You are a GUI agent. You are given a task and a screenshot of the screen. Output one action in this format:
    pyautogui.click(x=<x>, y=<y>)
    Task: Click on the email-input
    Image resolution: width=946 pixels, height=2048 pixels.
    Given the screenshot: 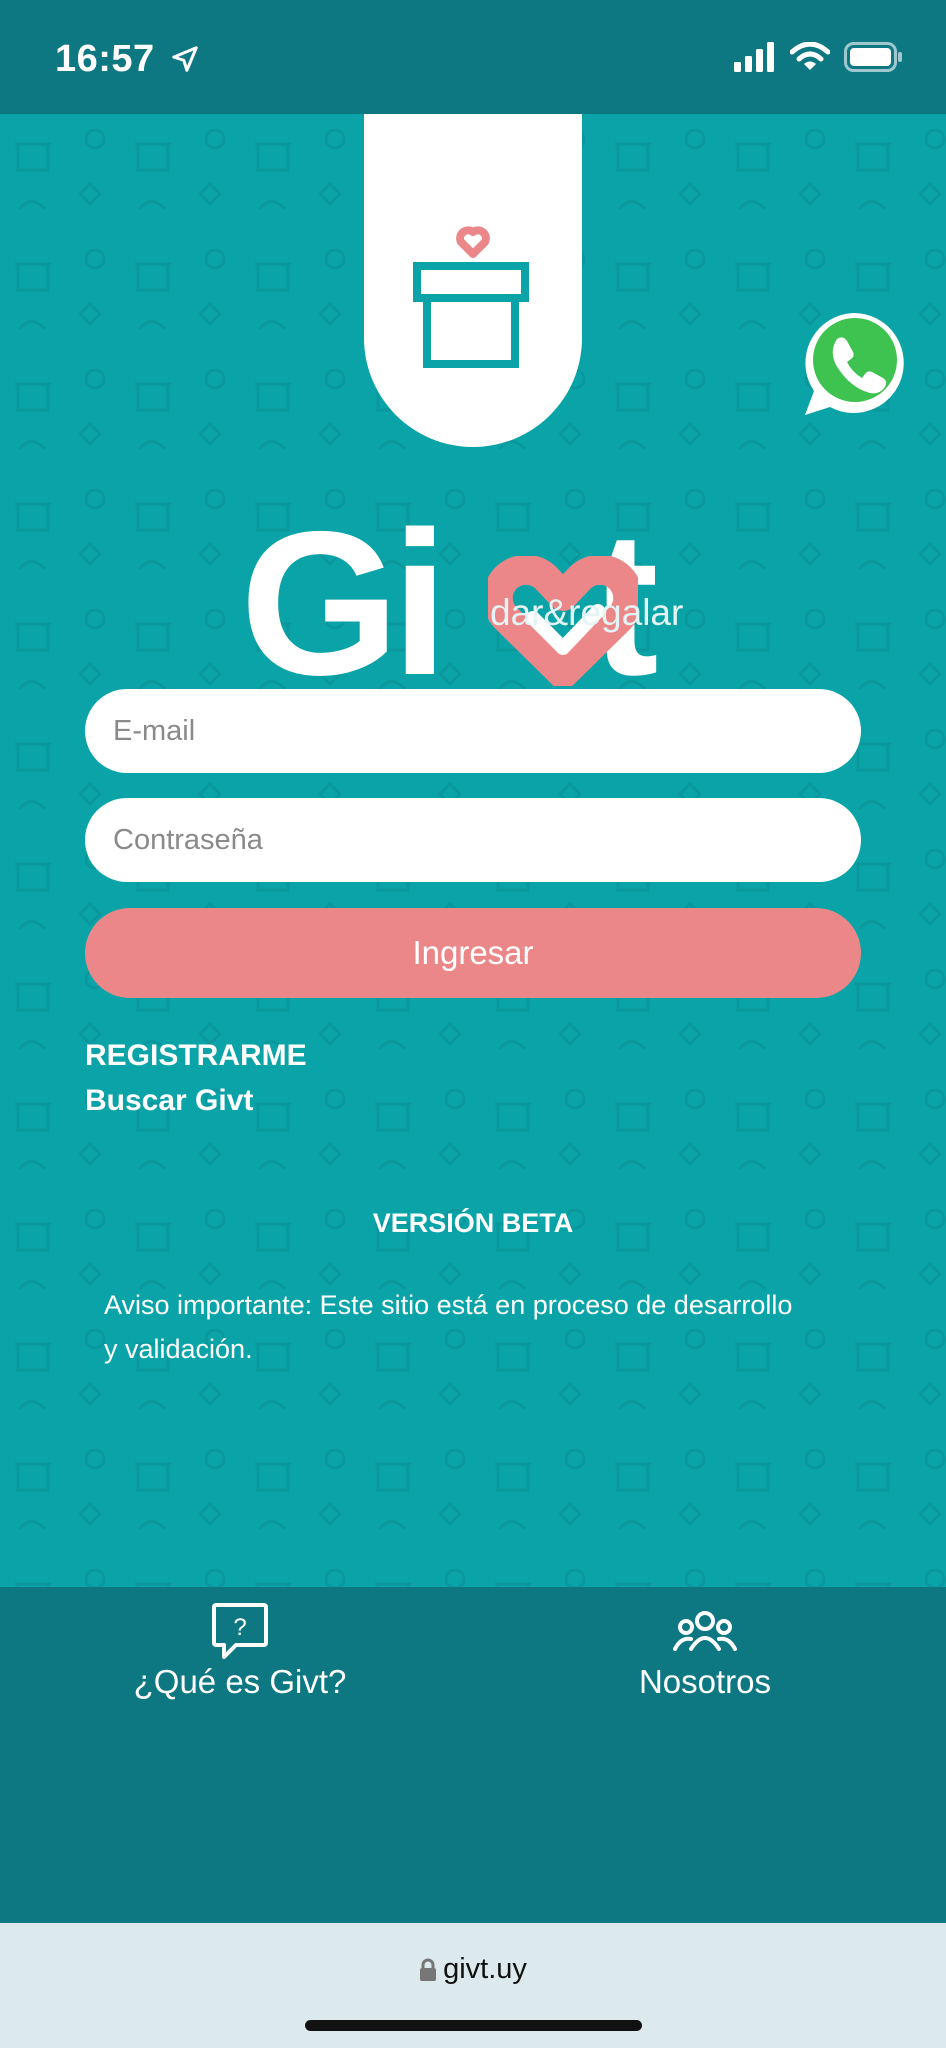 What is the action you would take?
    pyautogui.click(x=473, y=731)
    